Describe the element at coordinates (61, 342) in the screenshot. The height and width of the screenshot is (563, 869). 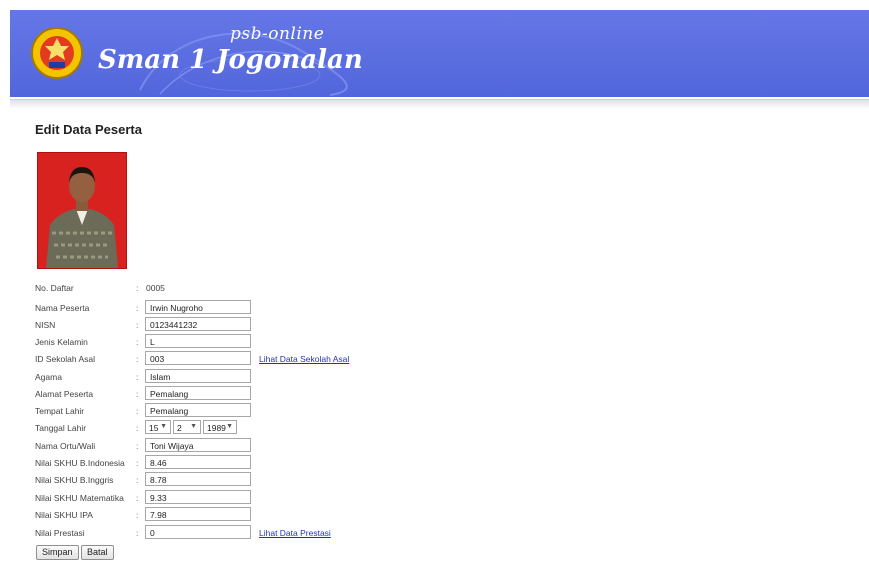
I see `label-jenis-kelamin: Jenis Kelamin` at that location.